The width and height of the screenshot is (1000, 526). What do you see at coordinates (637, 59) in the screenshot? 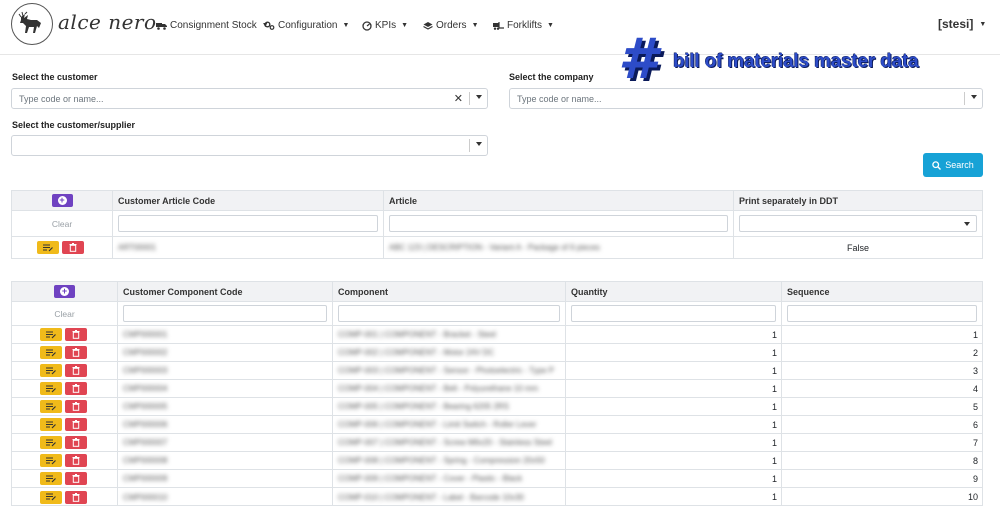
I see `hashtag-symbol: #` at bounding box center [637, 59].